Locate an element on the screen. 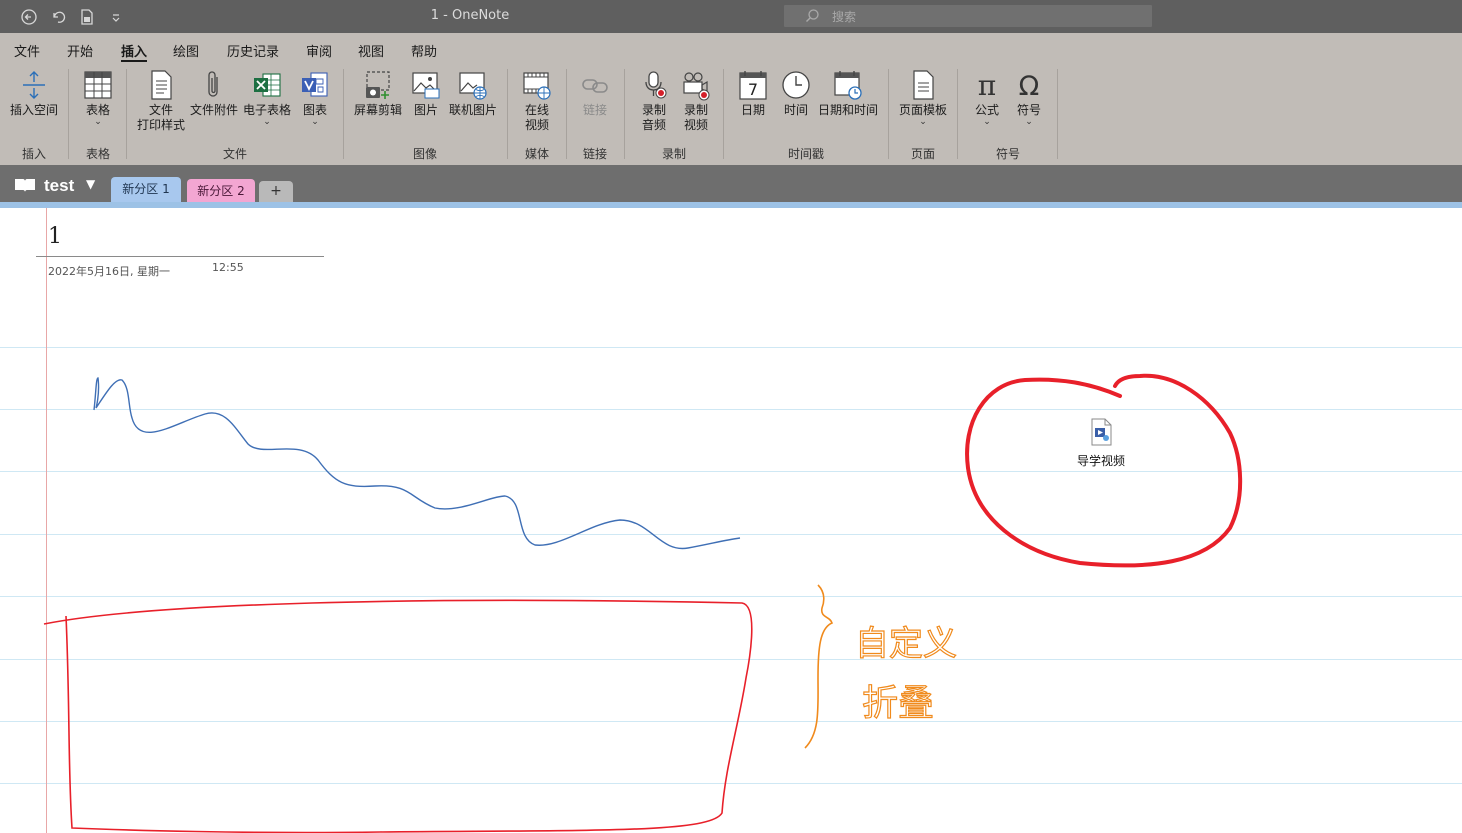  tab-insert: 插入 is located at coordinates (134, 50).